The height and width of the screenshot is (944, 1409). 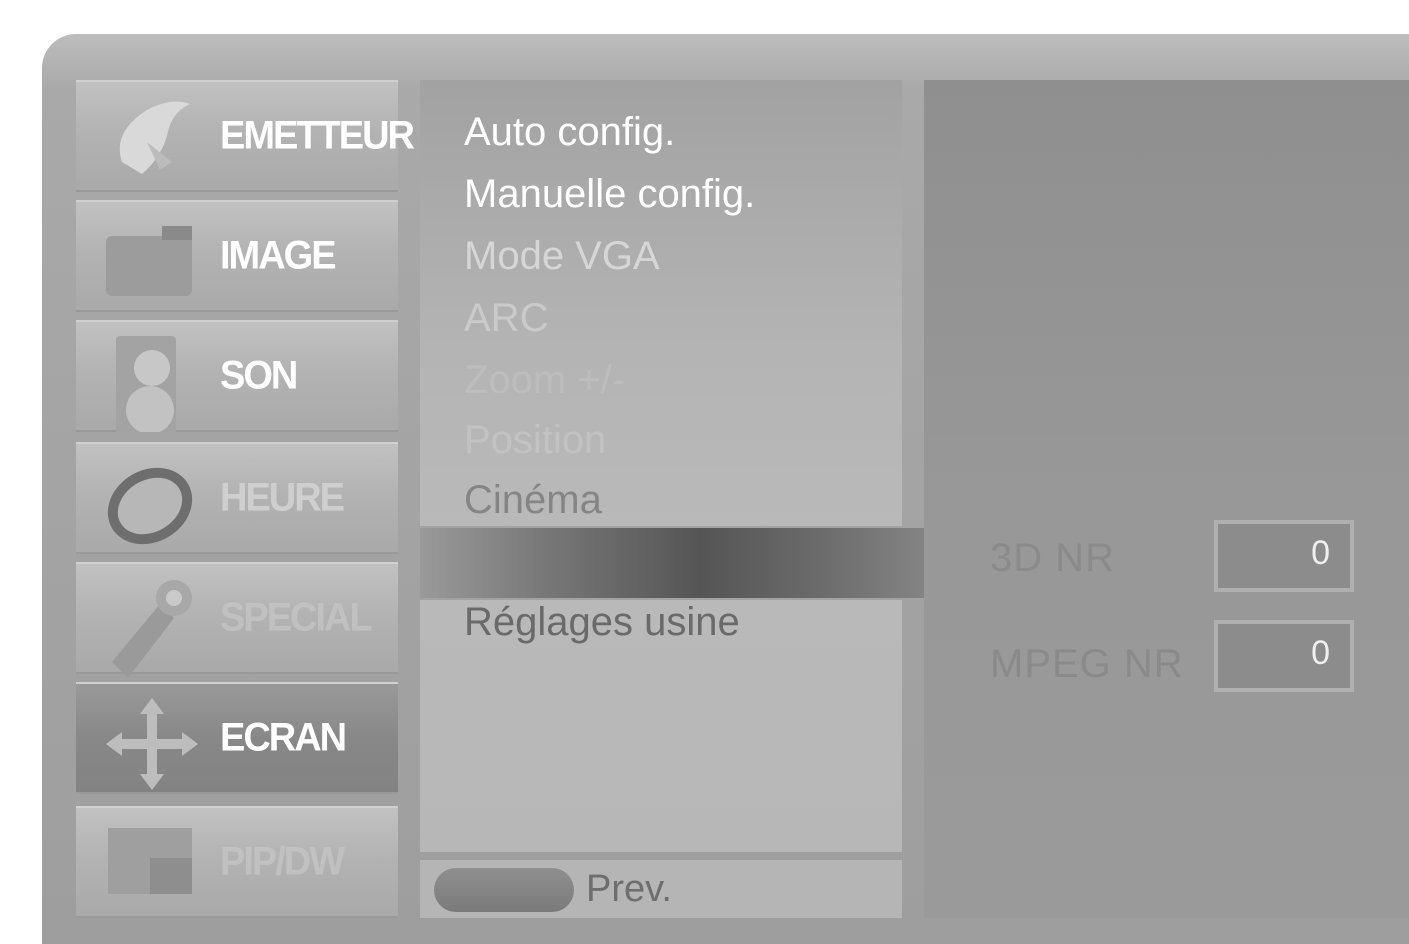 What do you see at coordinates (1320, 553) in the screenshot?
I see `nr-3d-value: 0` at bounding box center [1320, 553].